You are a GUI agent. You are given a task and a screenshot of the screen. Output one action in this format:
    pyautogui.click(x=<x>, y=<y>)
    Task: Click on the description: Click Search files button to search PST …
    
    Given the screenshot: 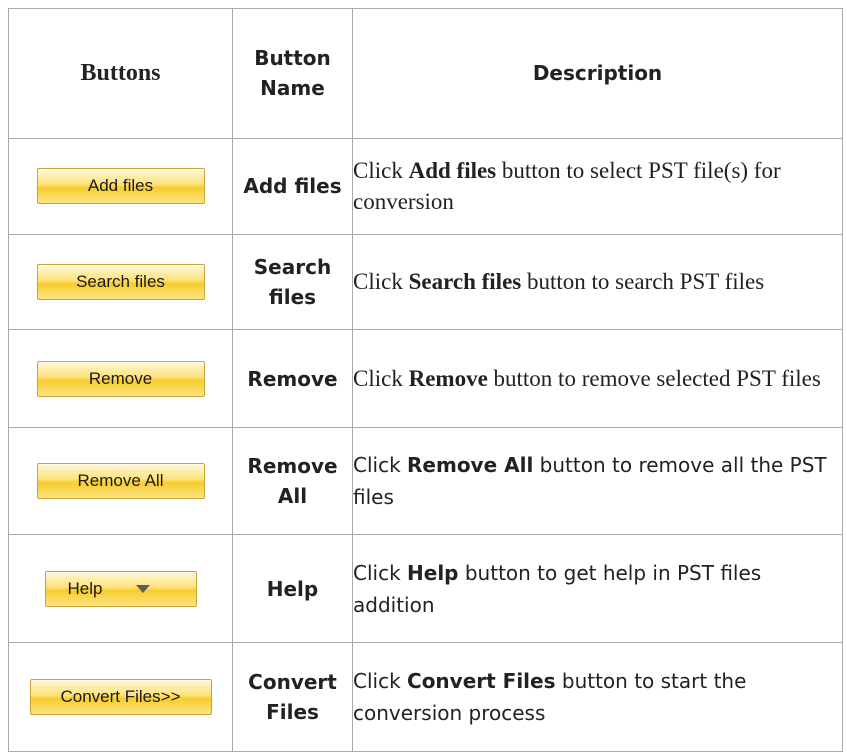 What is the action you would take?
    pyautogui.click(x=597, y=282)
    